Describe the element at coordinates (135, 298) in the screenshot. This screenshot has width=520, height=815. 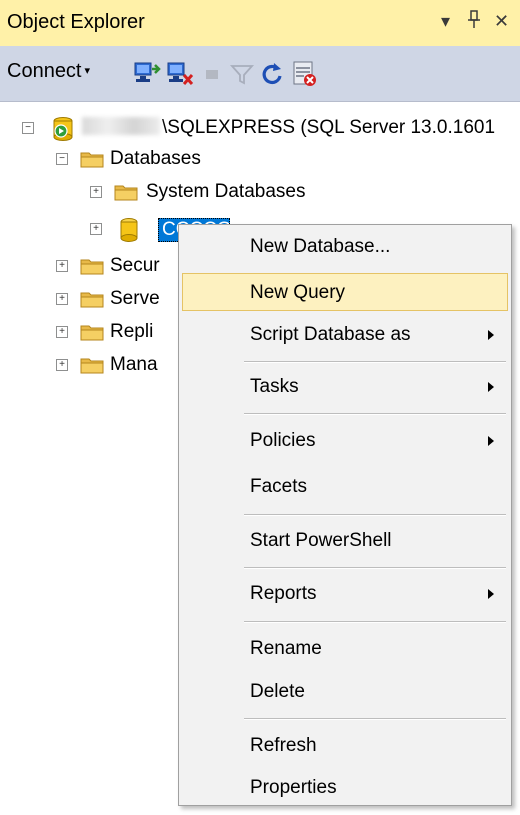
I see `server-objects-label: Serve` at that location.